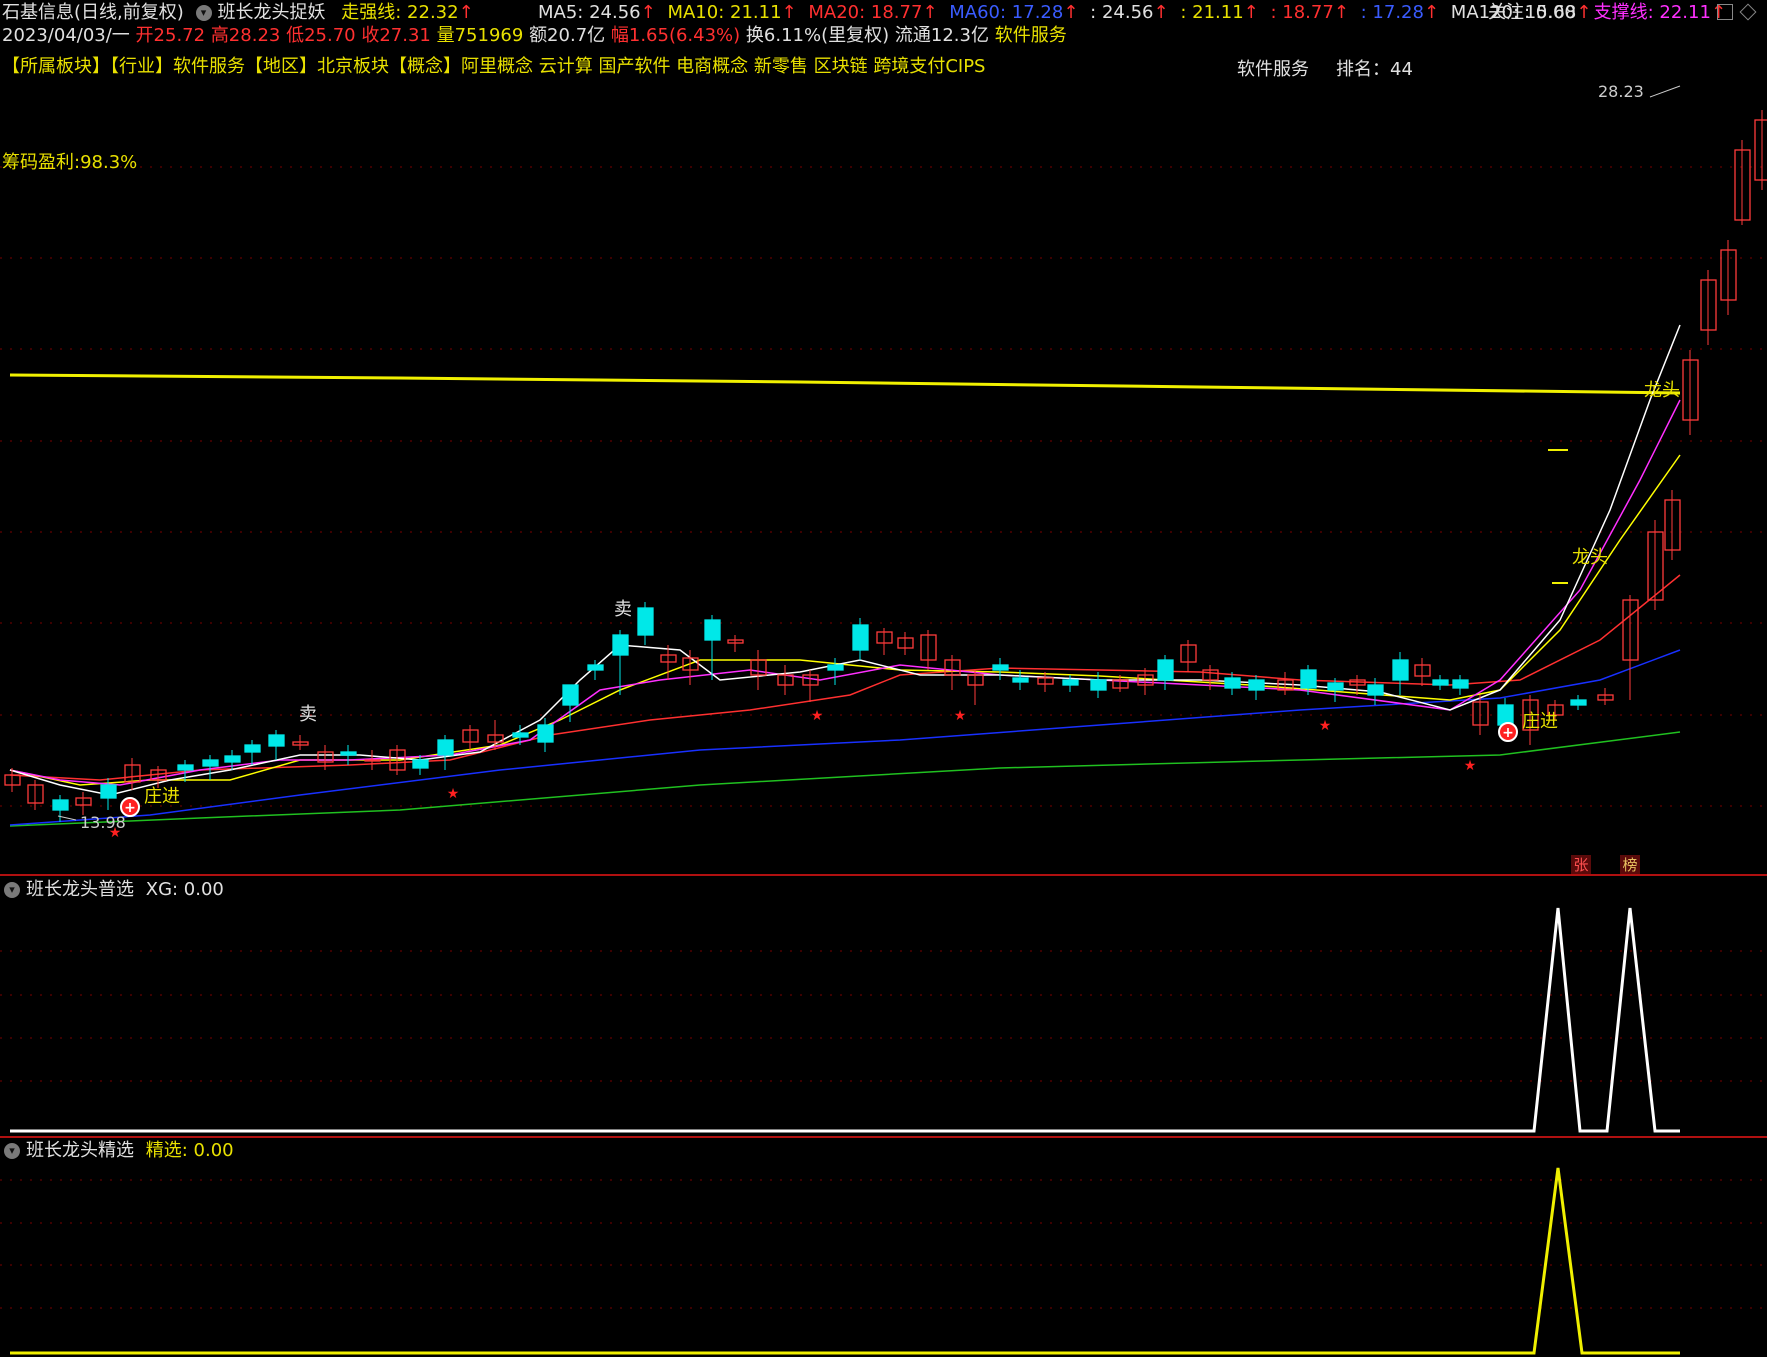  Describe the element at coordinates (1374, 69) in the screenshot. I see `industry-rank: 排名：44` at that location.